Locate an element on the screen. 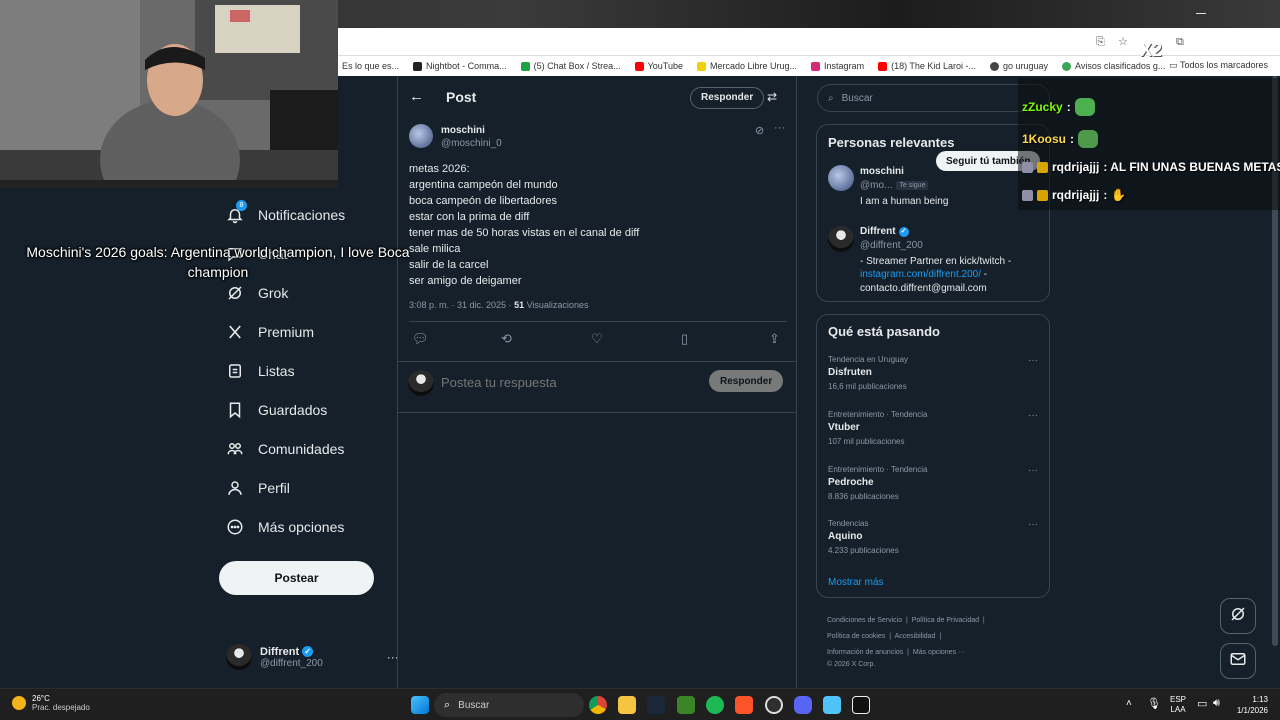 This screenshot has height=720, width=1280. clock: 1:13 1/1/2026 is located at coordinates (1250, 705).